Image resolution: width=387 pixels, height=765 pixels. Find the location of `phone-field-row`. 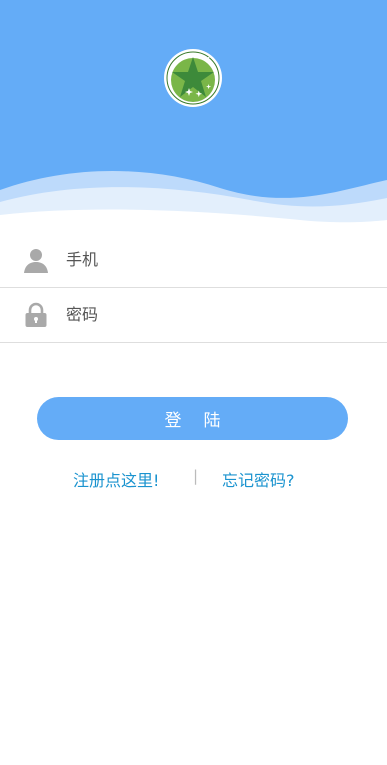

phone-field-row is located at coordinates (193, 260).